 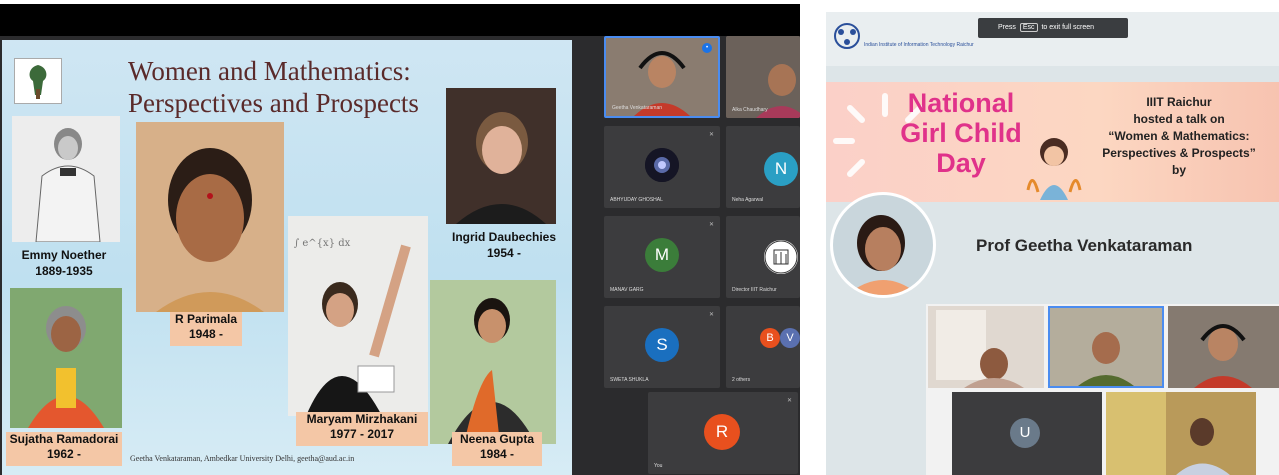 What do you see at coordinates (66, 179) in the screenshot?
I see `photo-emmy-noether` at bounding box center [66, 179].